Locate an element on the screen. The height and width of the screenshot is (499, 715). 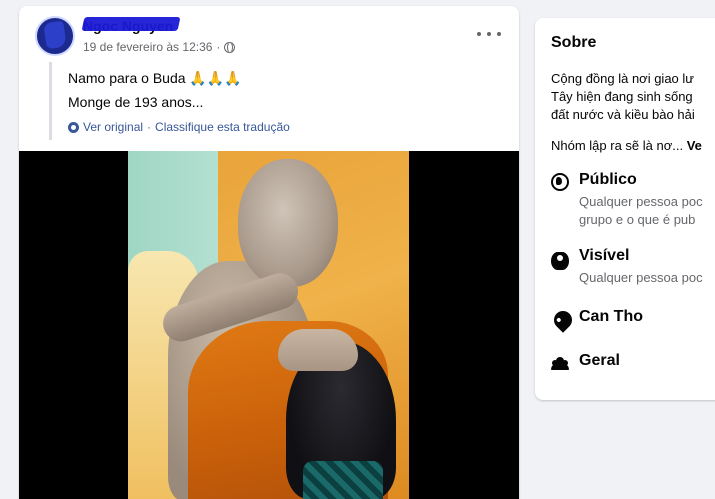
post-timestamp: 19 de fevereiro às 12:36 is located at coordinates (147, 47).